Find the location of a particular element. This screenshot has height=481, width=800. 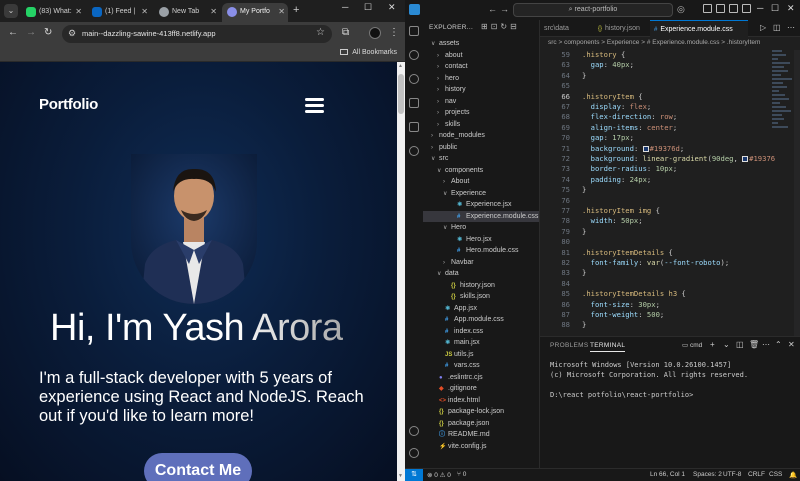

contact-me-button: Contact Me is located at coordinates (198, 467).